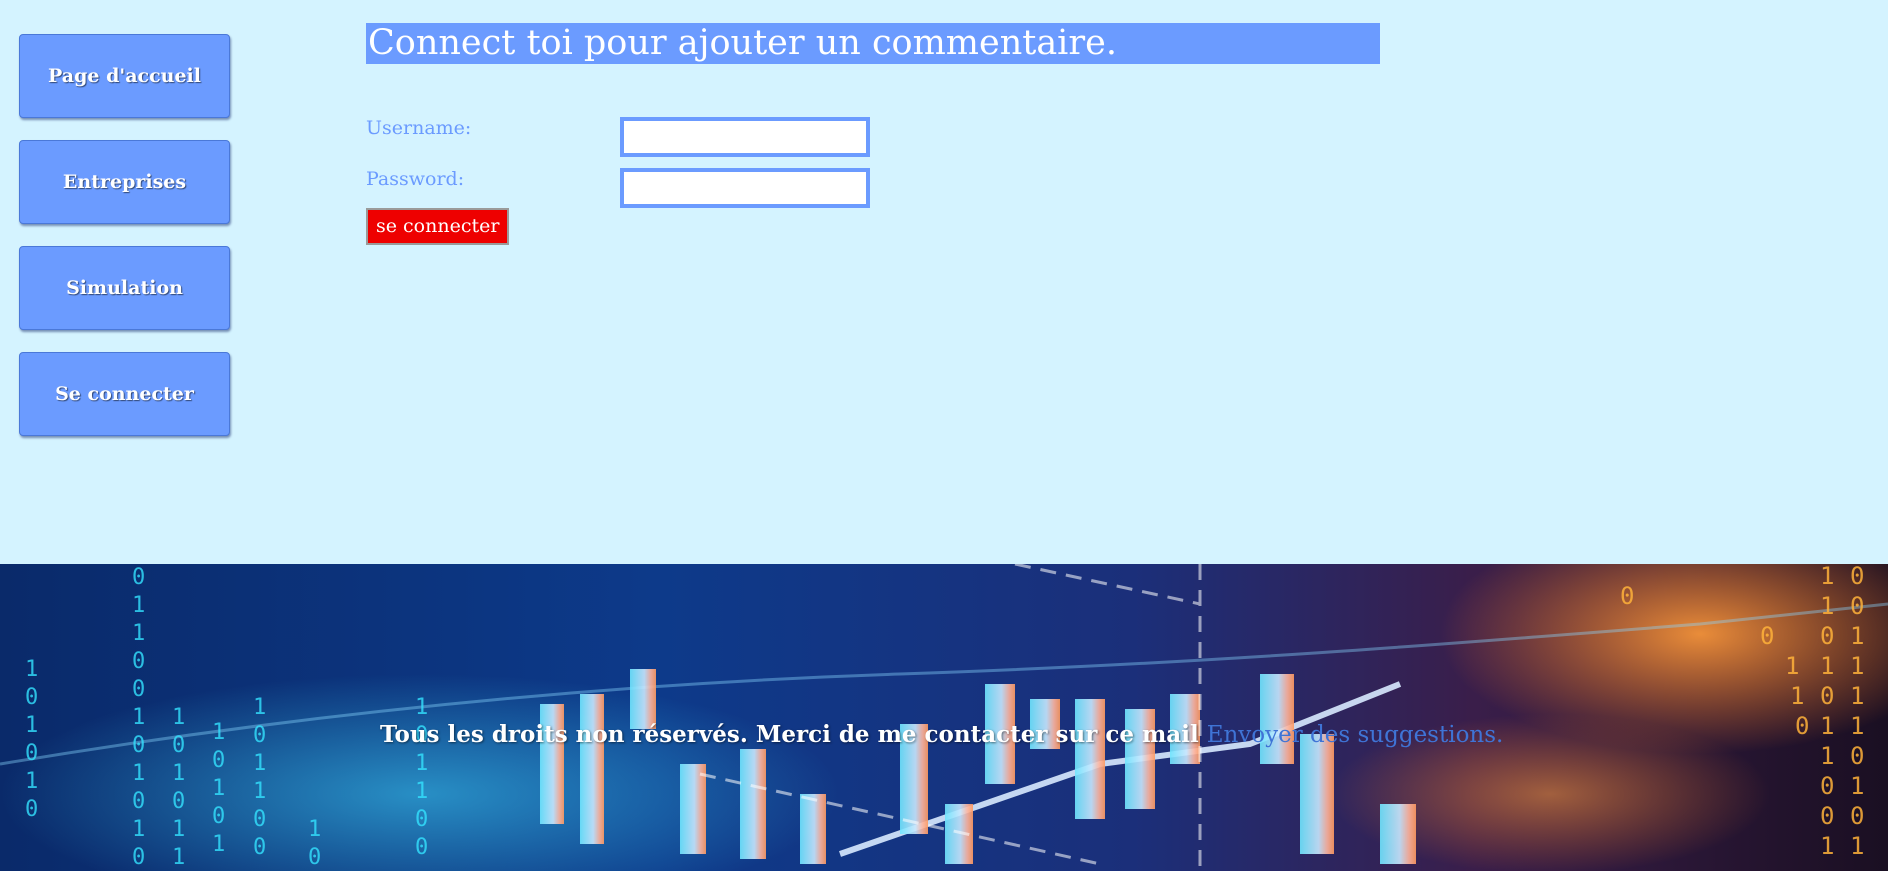 This screenshot has width=1888, height=871. I want to click on username-row: Username:, so click(666, 137).